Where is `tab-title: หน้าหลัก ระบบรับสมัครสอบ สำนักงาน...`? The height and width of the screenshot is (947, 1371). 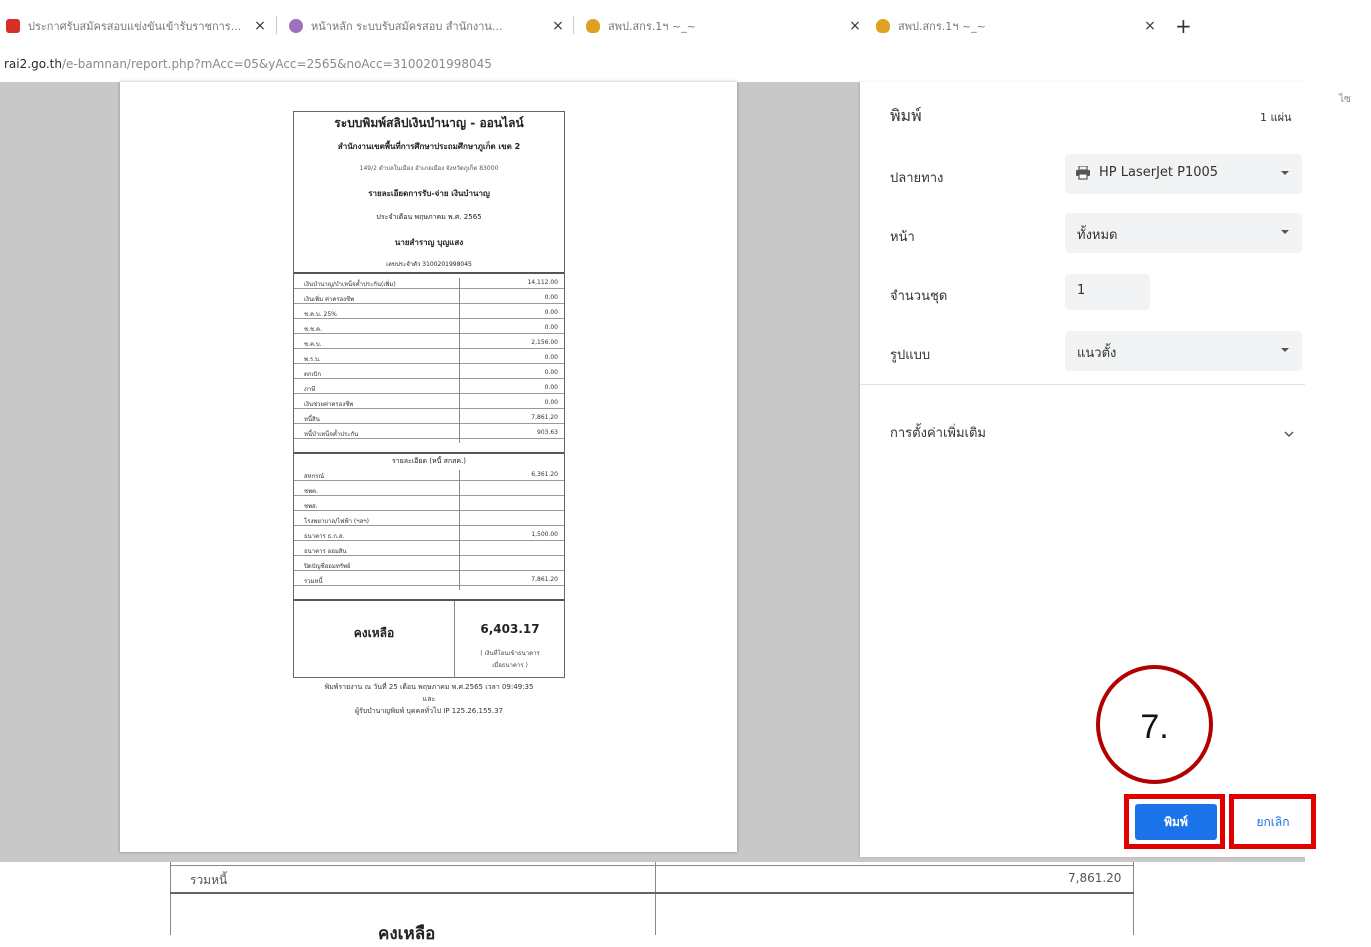
tab-title: หน้าหลัก ระบบรับสมัครสอบ สำนักงาน... is located at coordinates (407, 26).